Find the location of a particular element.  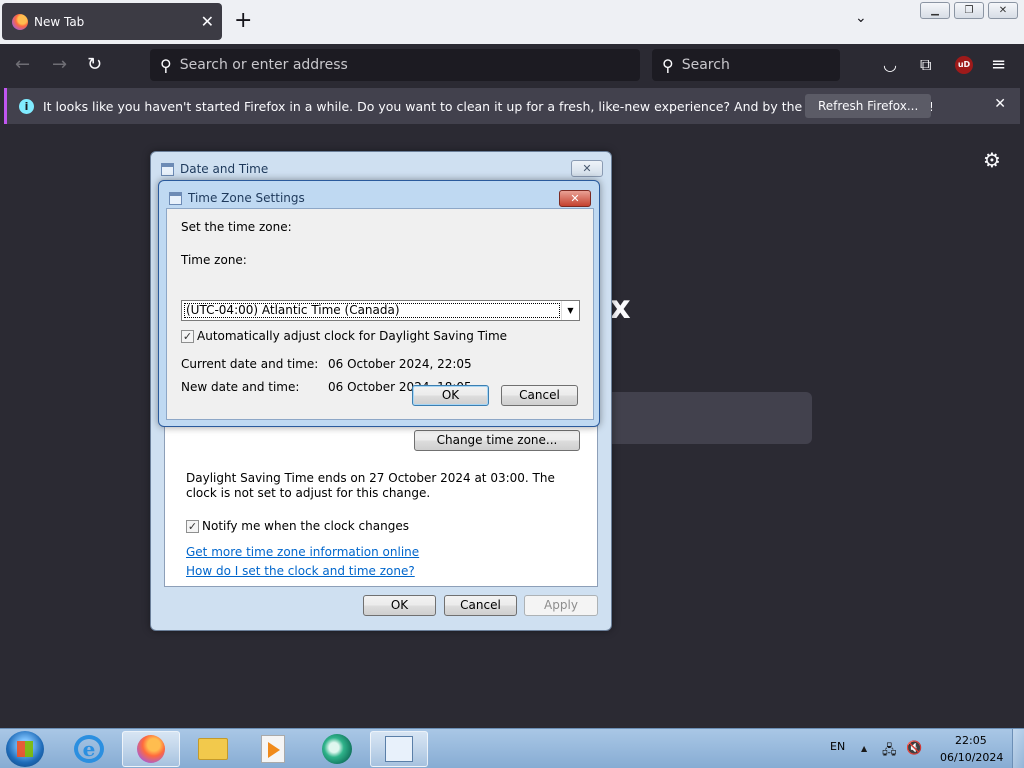

chevron-down-icon: ⌄ is located at coordinates (861, 18).